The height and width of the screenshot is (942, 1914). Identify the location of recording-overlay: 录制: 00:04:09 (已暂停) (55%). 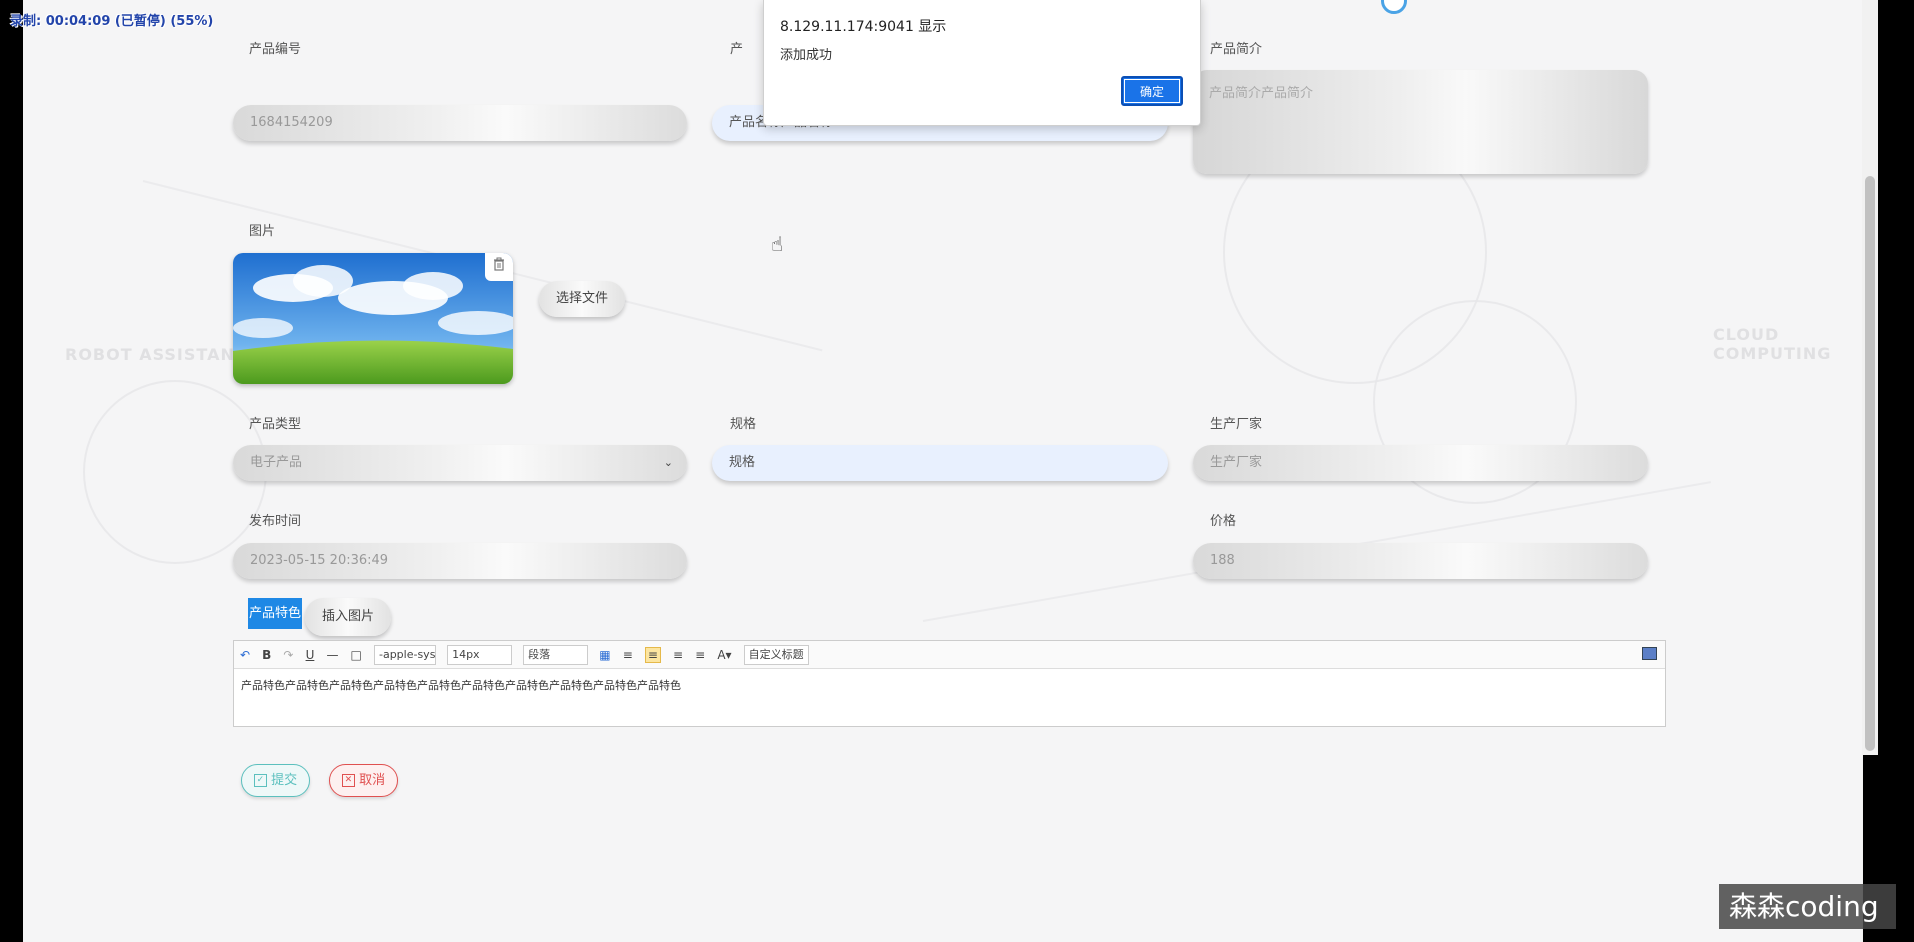
(112, 21).